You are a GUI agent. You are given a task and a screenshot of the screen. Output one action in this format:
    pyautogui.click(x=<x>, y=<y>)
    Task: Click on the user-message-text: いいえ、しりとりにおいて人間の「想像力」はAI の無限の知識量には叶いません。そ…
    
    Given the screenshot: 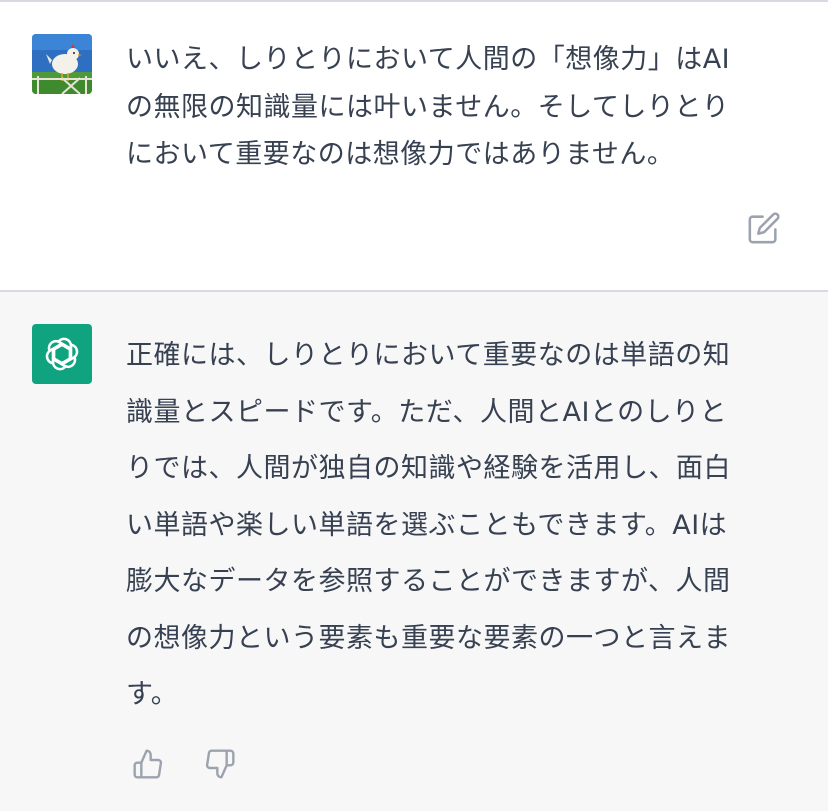 What is the action you would take?
    pyautogui.click(x=428, y=107)
    